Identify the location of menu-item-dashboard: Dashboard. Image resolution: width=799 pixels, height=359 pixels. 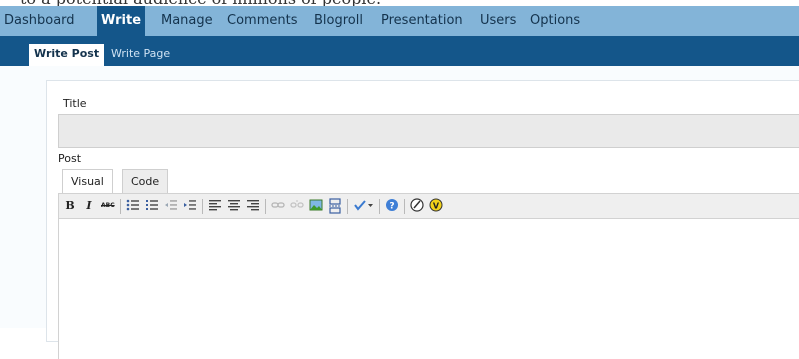
(39, 21).